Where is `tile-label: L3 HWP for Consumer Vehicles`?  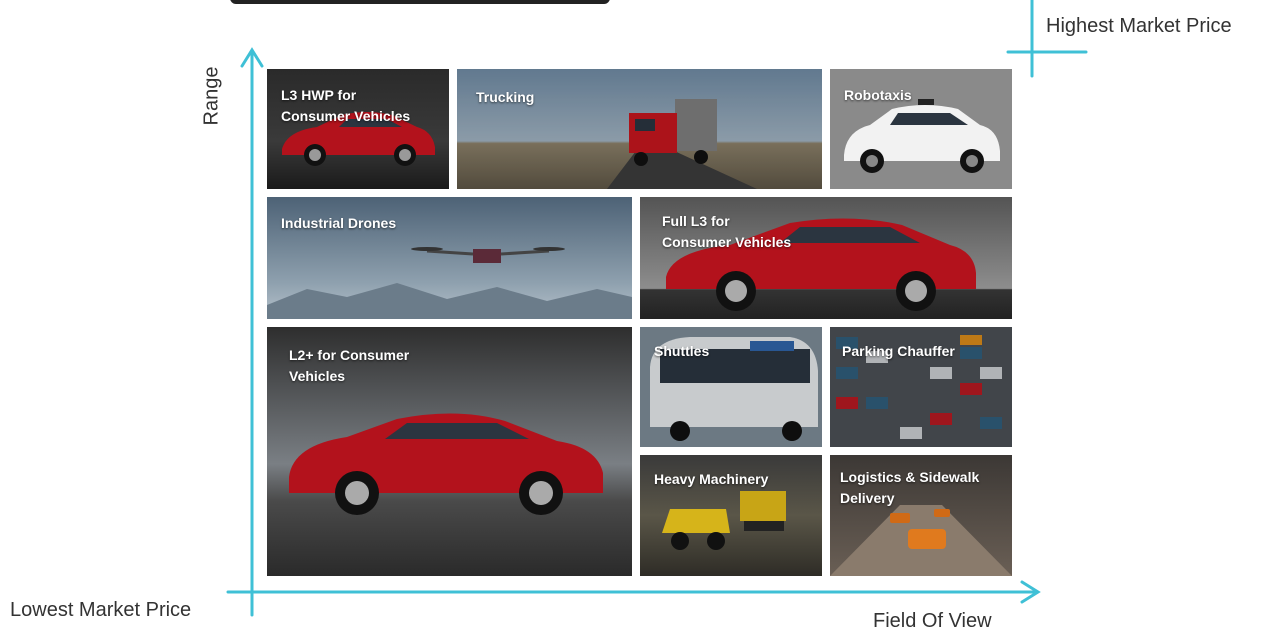
tile-label: L3 HWP for Consumer Vehicles is located at coordinates (346, 105).